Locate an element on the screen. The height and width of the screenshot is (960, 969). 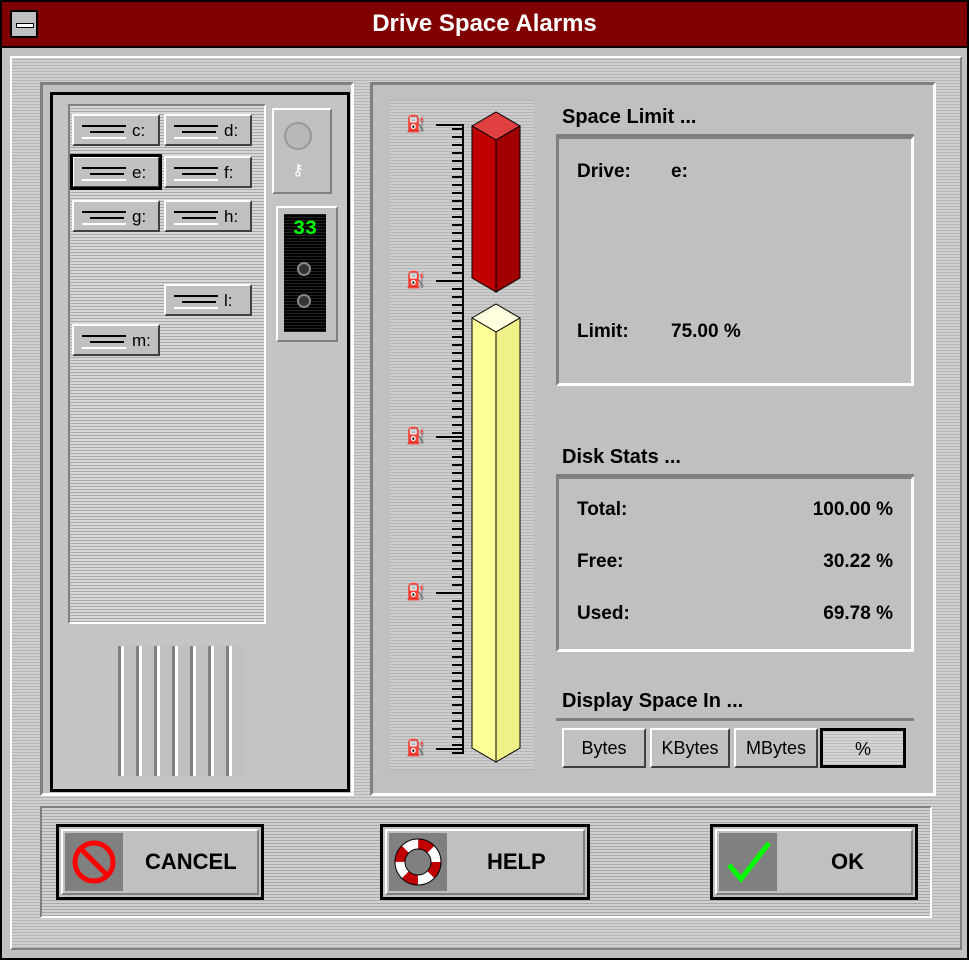
fuel-pump-full-icon: ⛽ is located at coordinates (416, 124).